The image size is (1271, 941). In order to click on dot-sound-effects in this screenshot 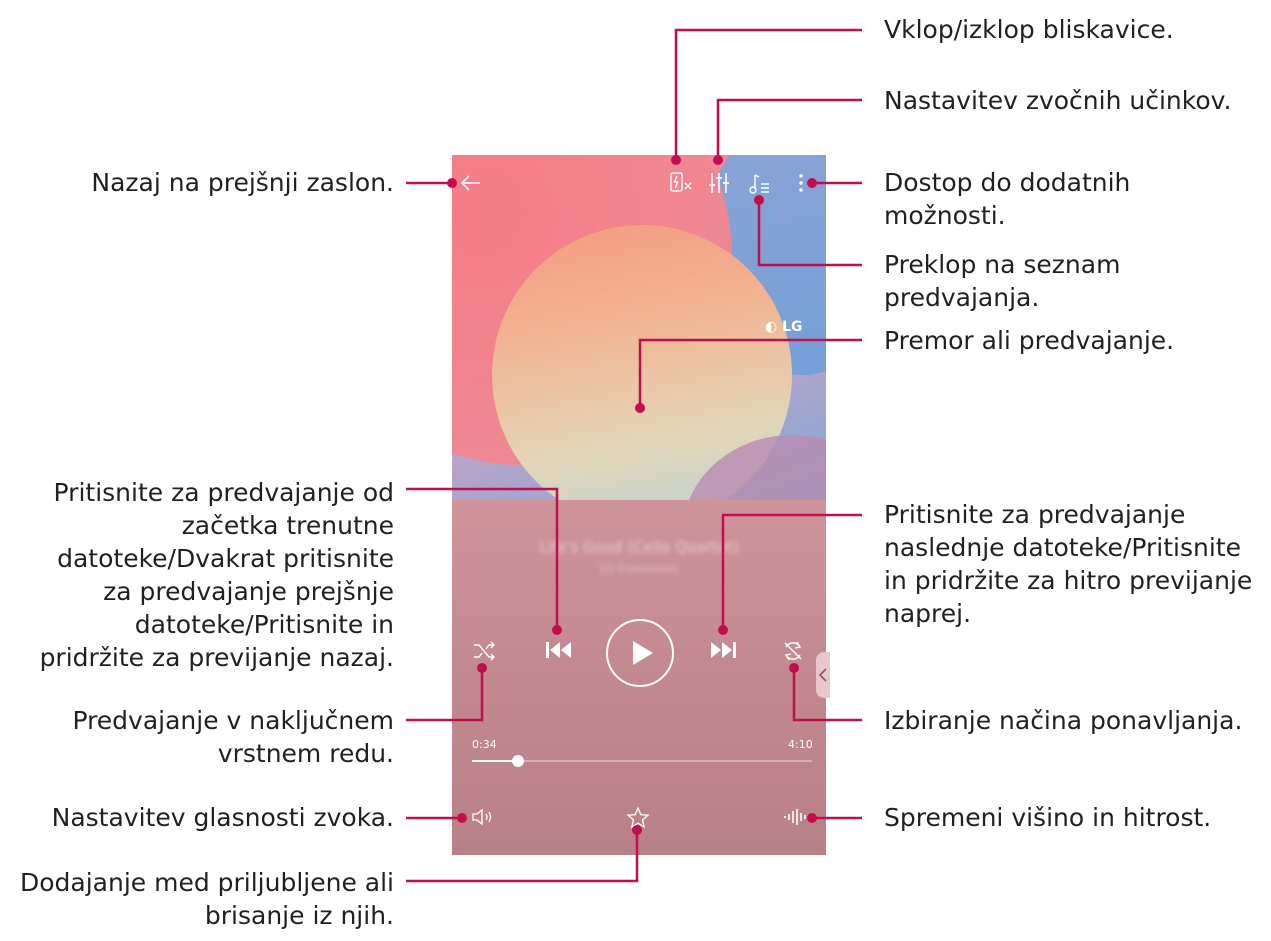, I will do `click(718, 160)`.